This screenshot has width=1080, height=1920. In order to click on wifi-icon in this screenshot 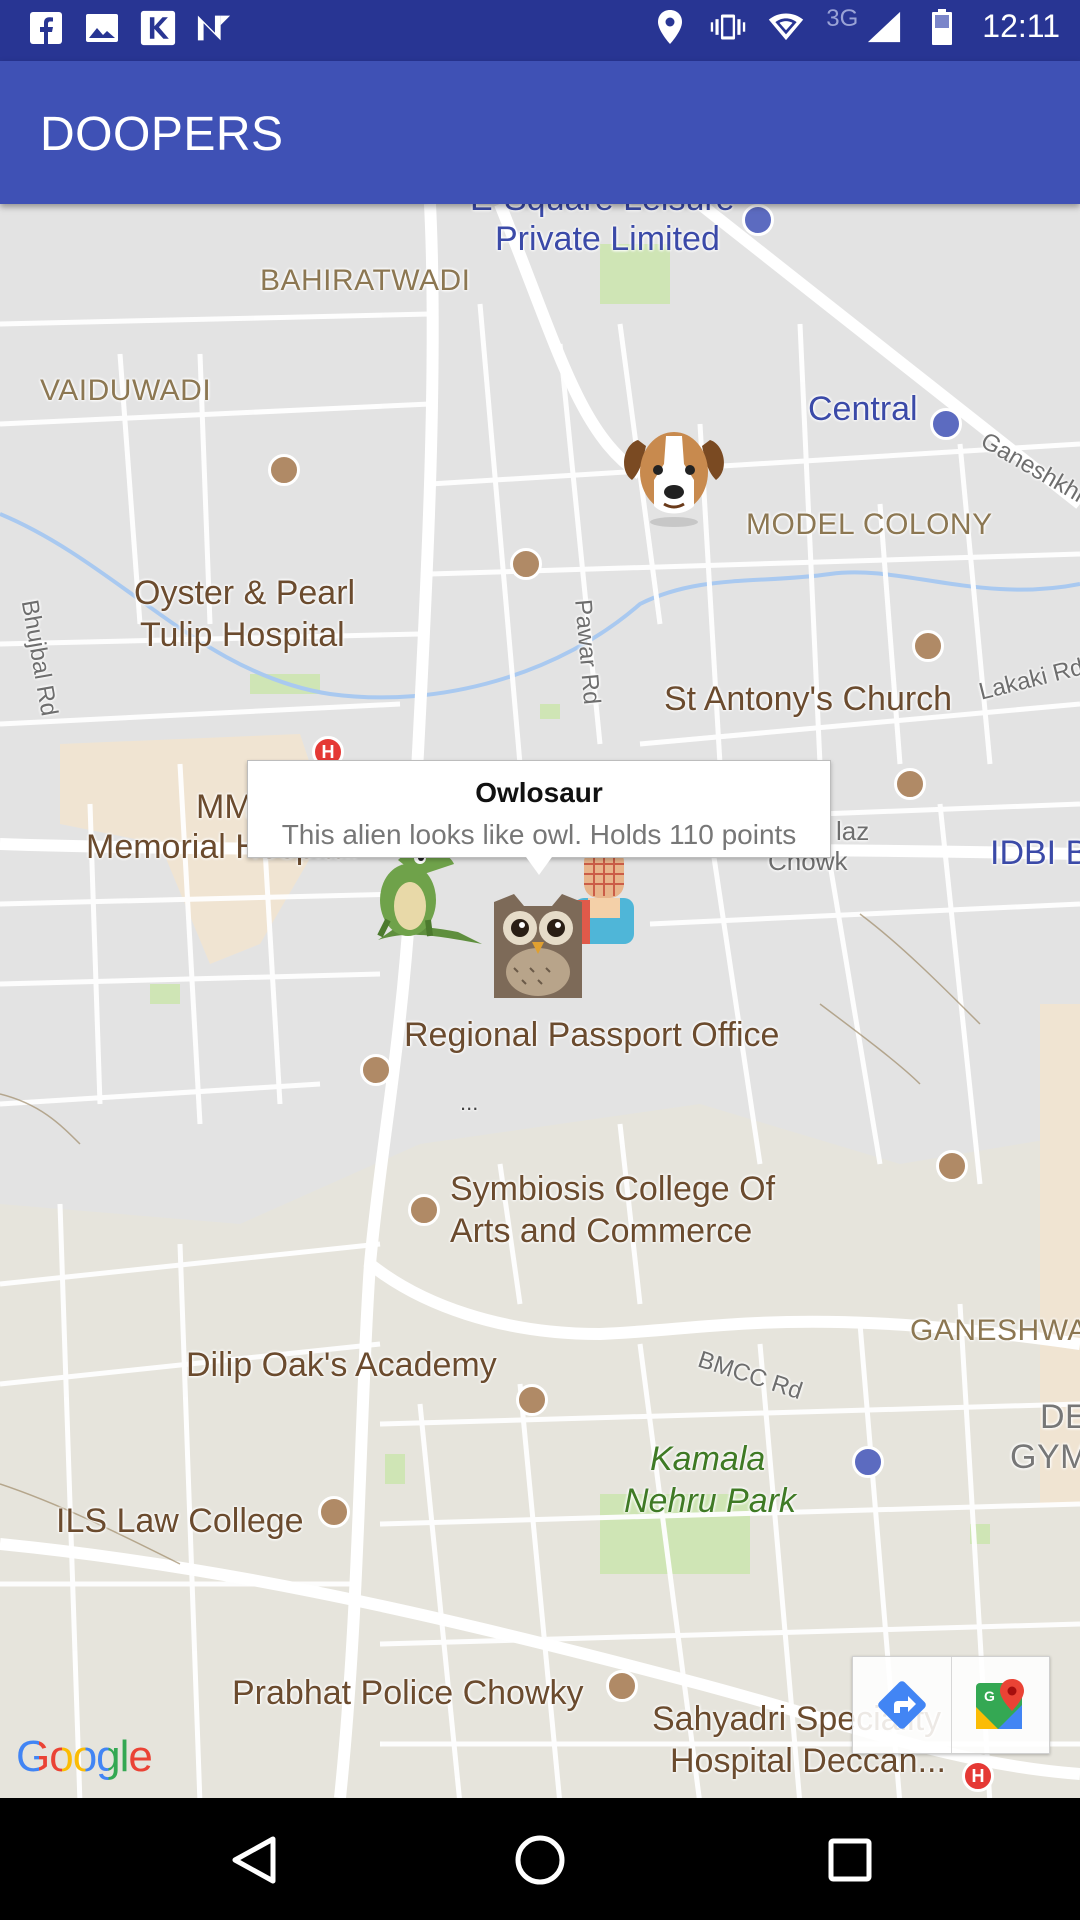, I will do `click(786, 27)`.